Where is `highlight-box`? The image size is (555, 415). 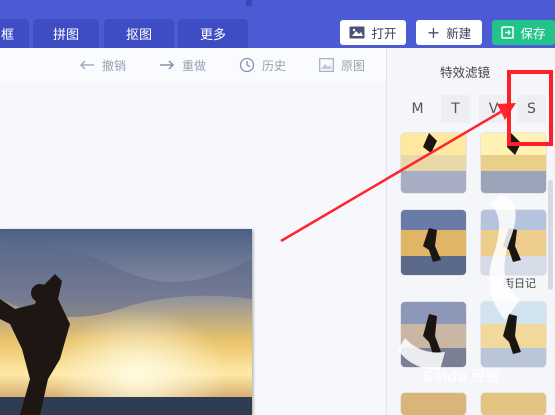 highlight-box is located at coordinates (530, 108).